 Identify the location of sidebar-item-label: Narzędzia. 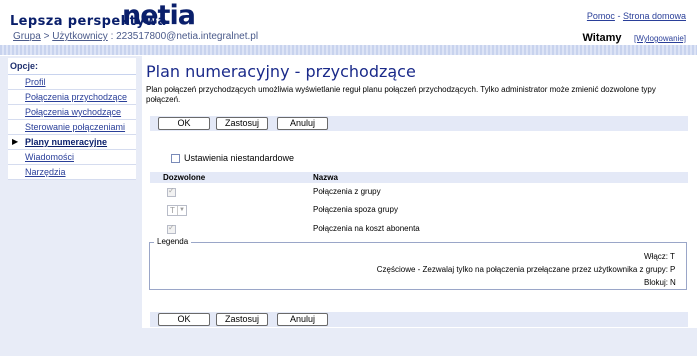
(45, 172).